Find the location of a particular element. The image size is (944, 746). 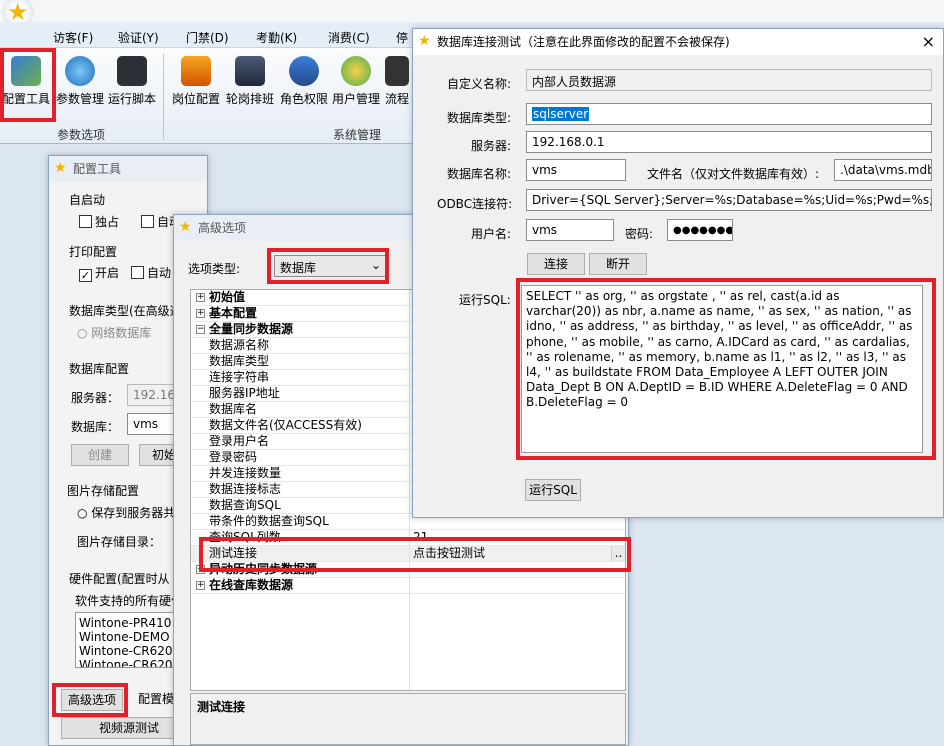

grid-row-key: 带条件的数据查询SQL is located at coordinates (269, 521).